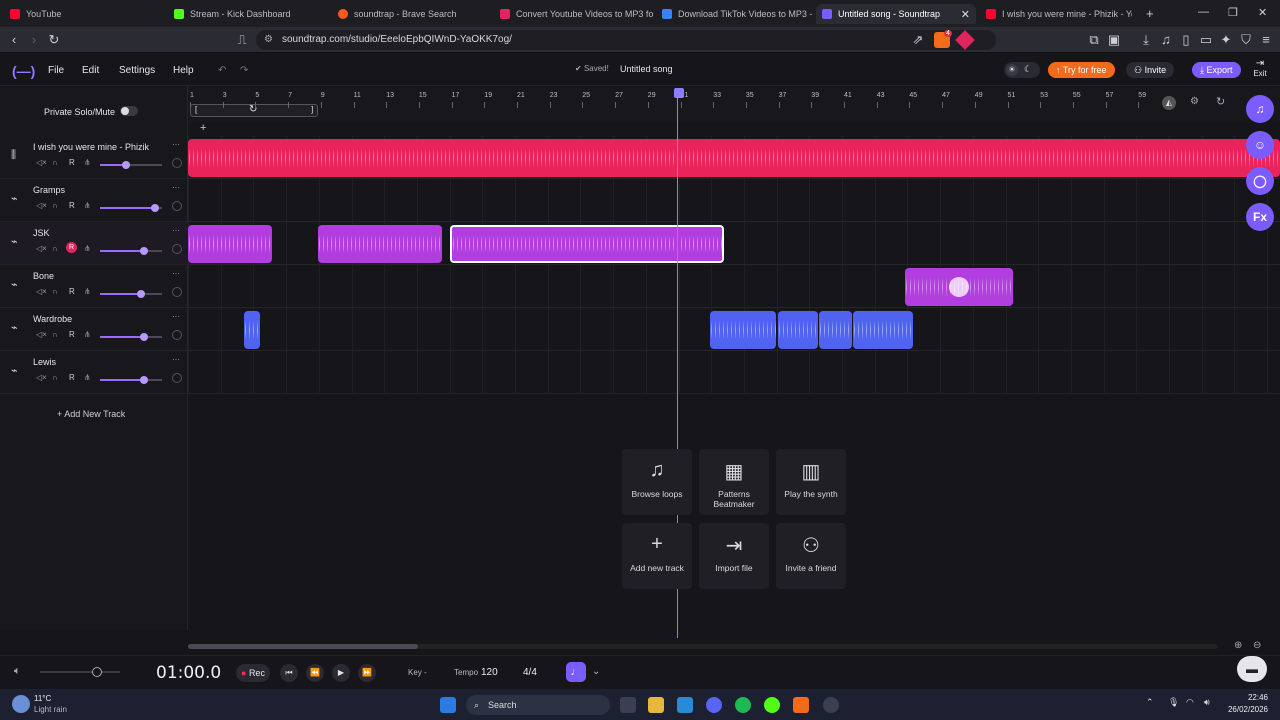 The image size is (1280, 720). What do you see at coordinates (743, 705) in the screenshot?
I see `spotify-icon` at bounding box center [743, 705].